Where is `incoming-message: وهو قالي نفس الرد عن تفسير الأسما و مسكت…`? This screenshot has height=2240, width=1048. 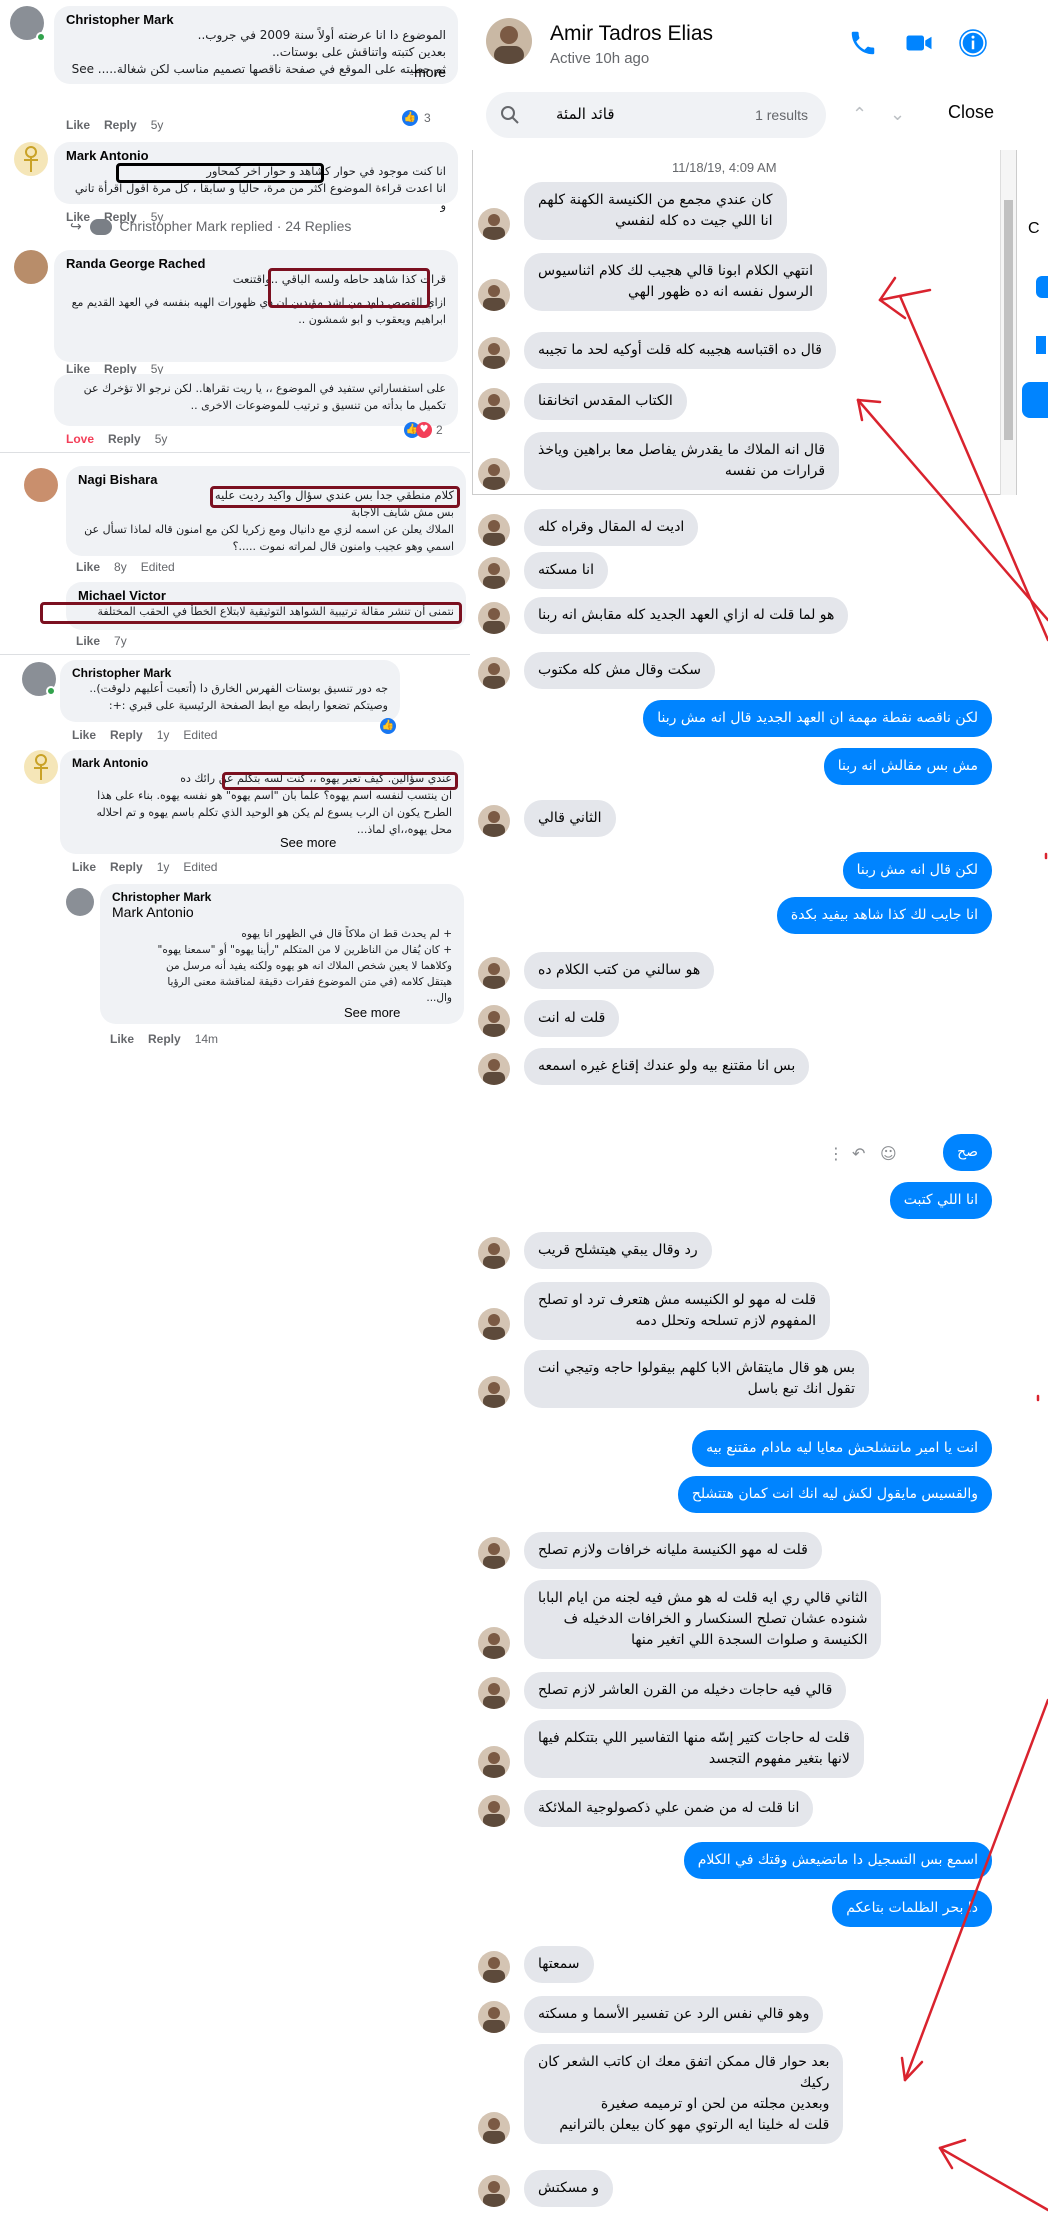
incoming-message: وهو قالي نفس الرد عن تفسير الأسما و مسكت… is located at coordinates (674, 2014).